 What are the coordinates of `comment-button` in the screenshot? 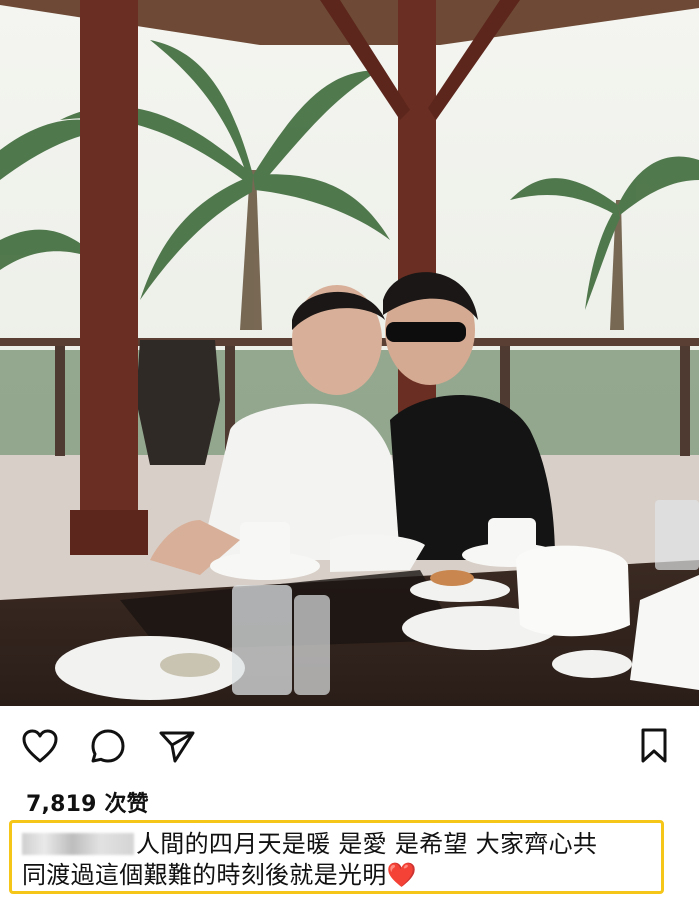 It's located at (108, 746).